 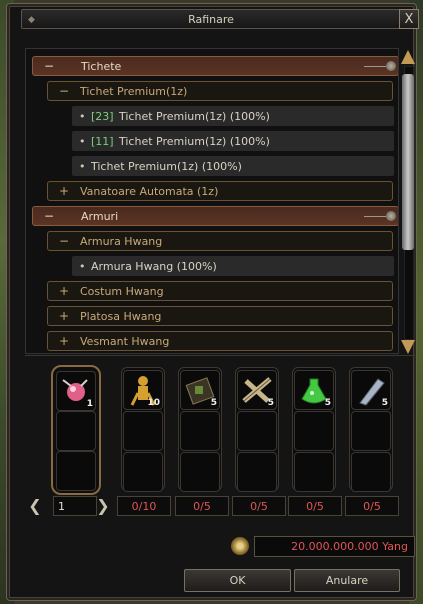 I want to click on tree-item: • [23] Tichet Premium(1z) (100%), so click(x=233, y=116).